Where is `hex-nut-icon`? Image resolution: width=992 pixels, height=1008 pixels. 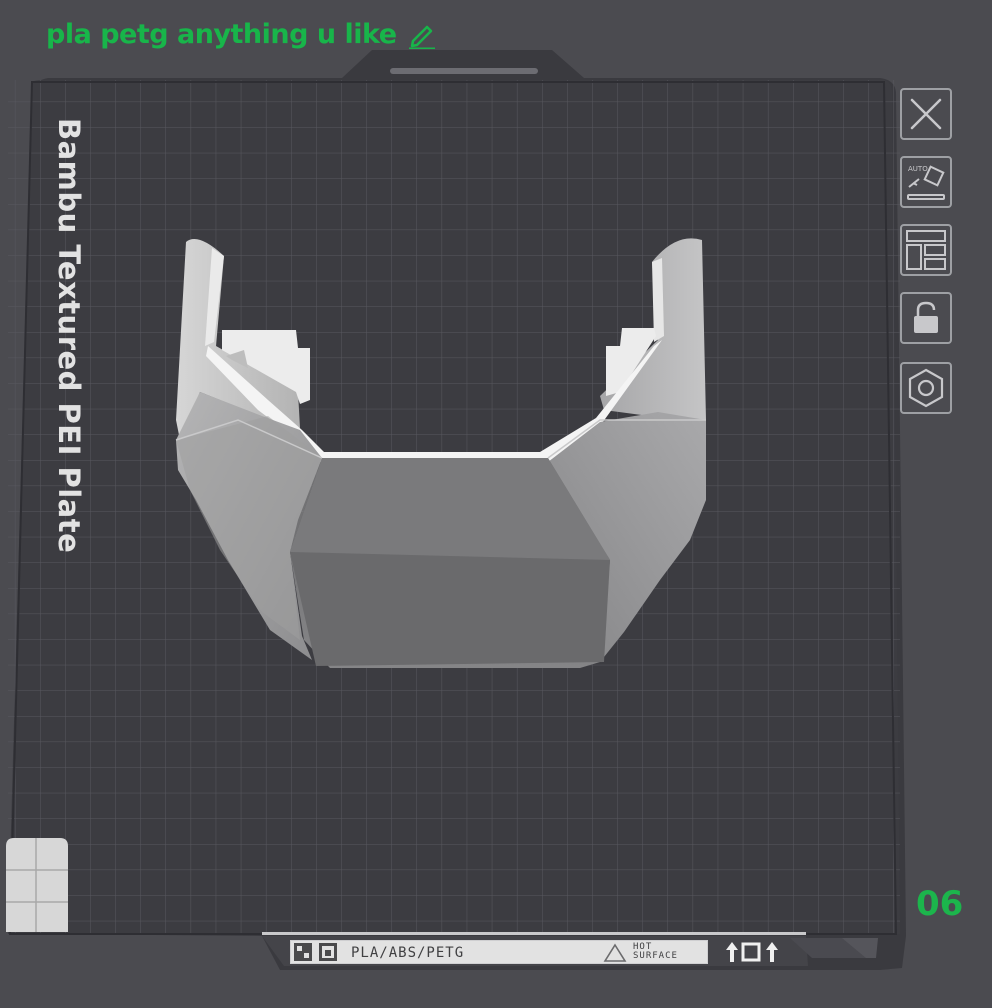
hex-nut-icon is located at coordinates (926, 388).